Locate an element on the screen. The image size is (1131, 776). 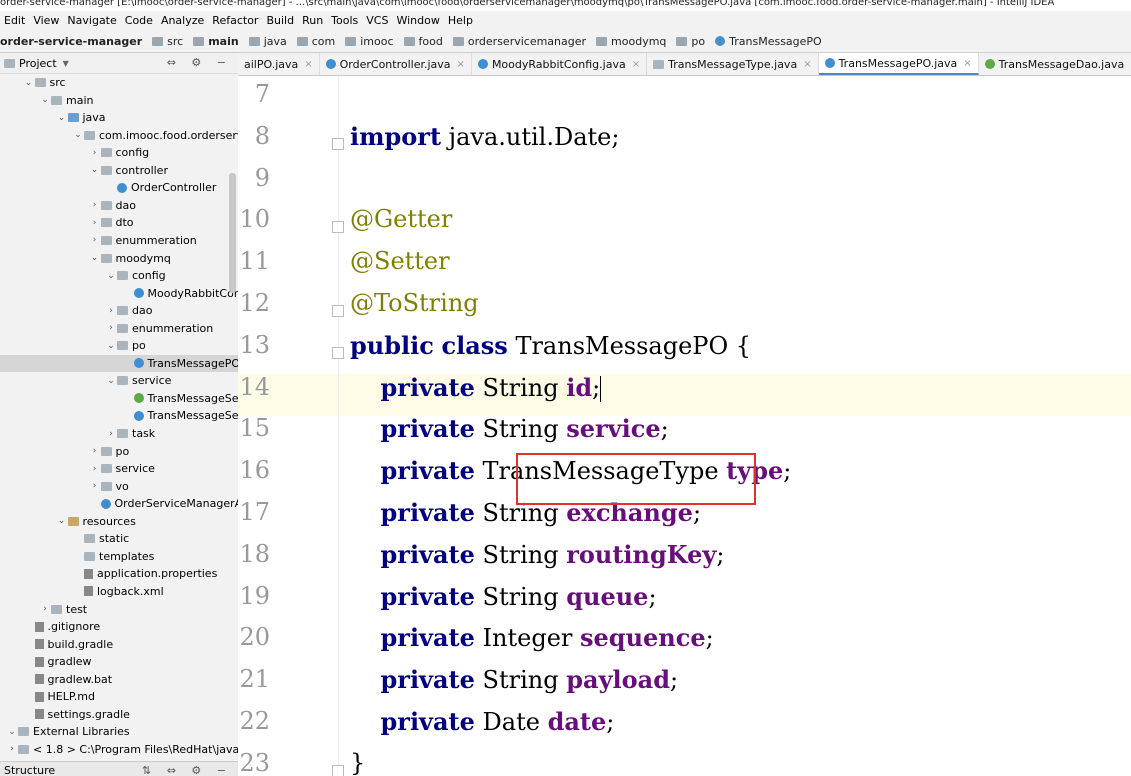
tree-item-transmessagepo: TransMessagePO is located at coordinates (119, 363).